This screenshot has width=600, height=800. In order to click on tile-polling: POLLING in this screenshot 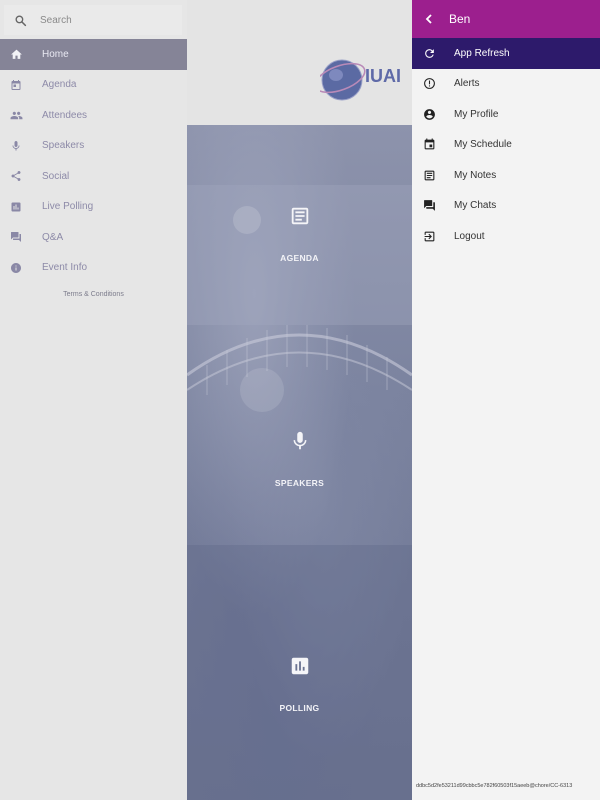, I will do `click(299, 684)`.